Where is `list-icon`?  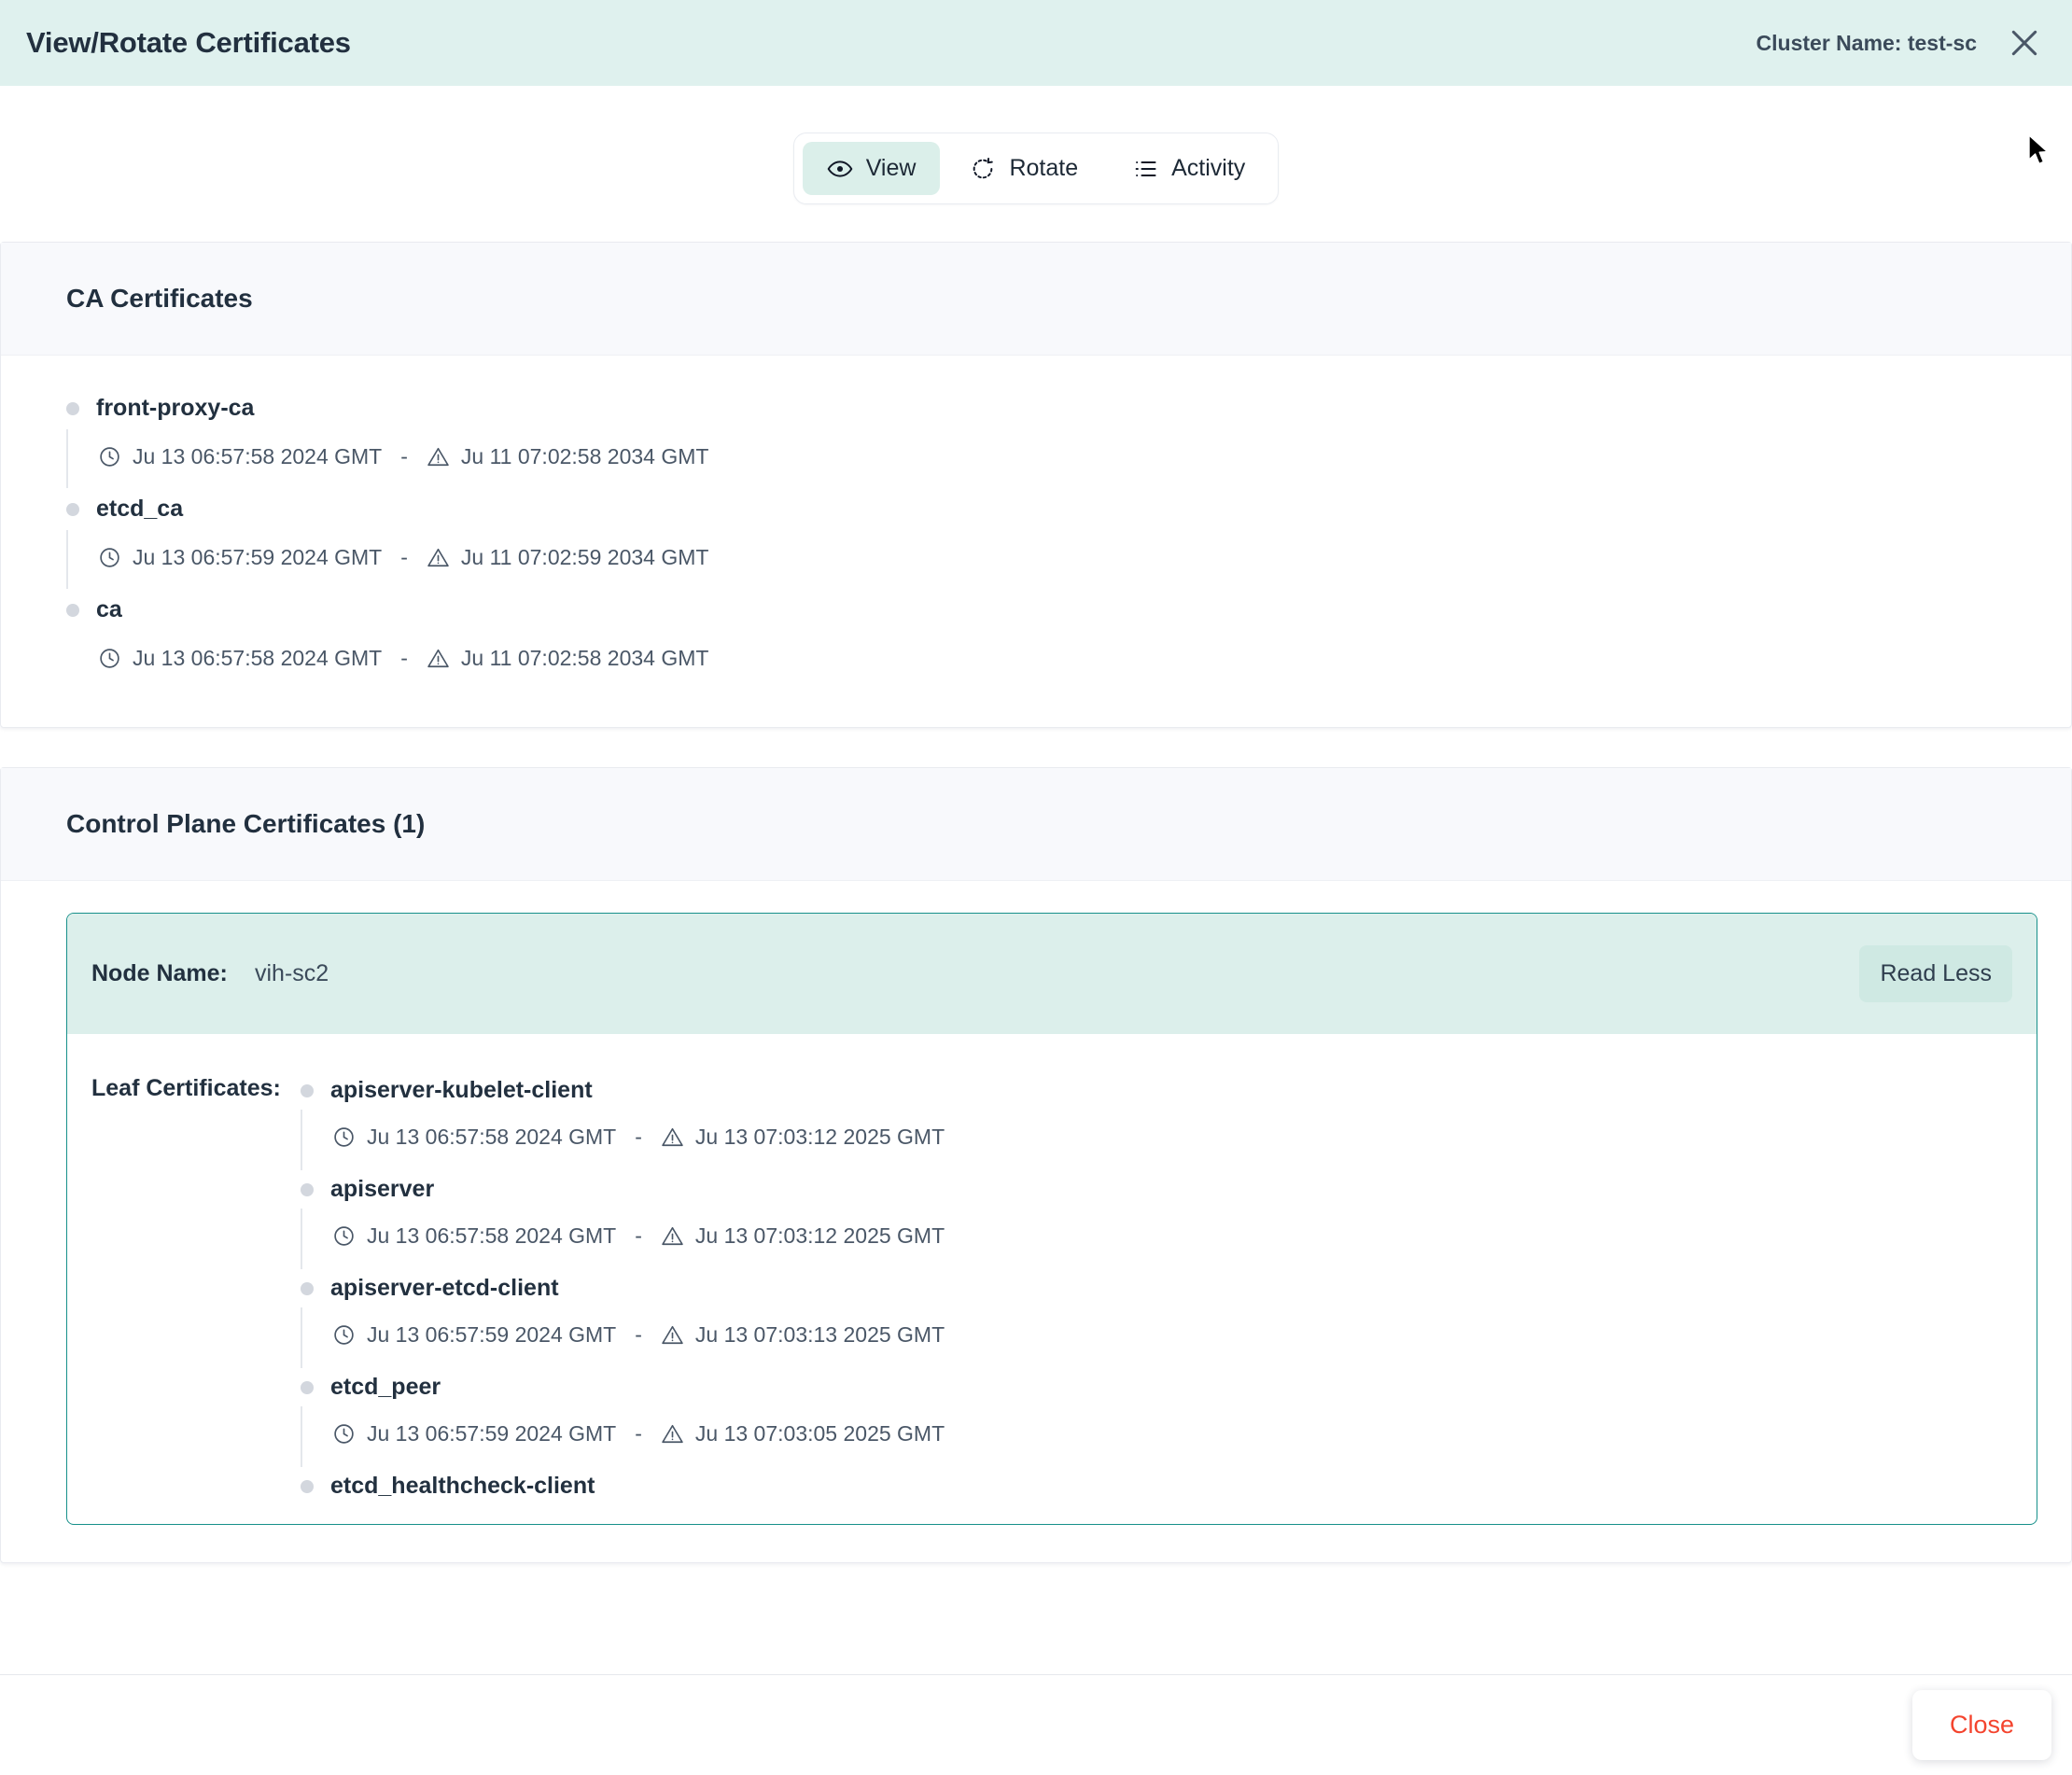 list-icon is located at coordinates (1145, 169).